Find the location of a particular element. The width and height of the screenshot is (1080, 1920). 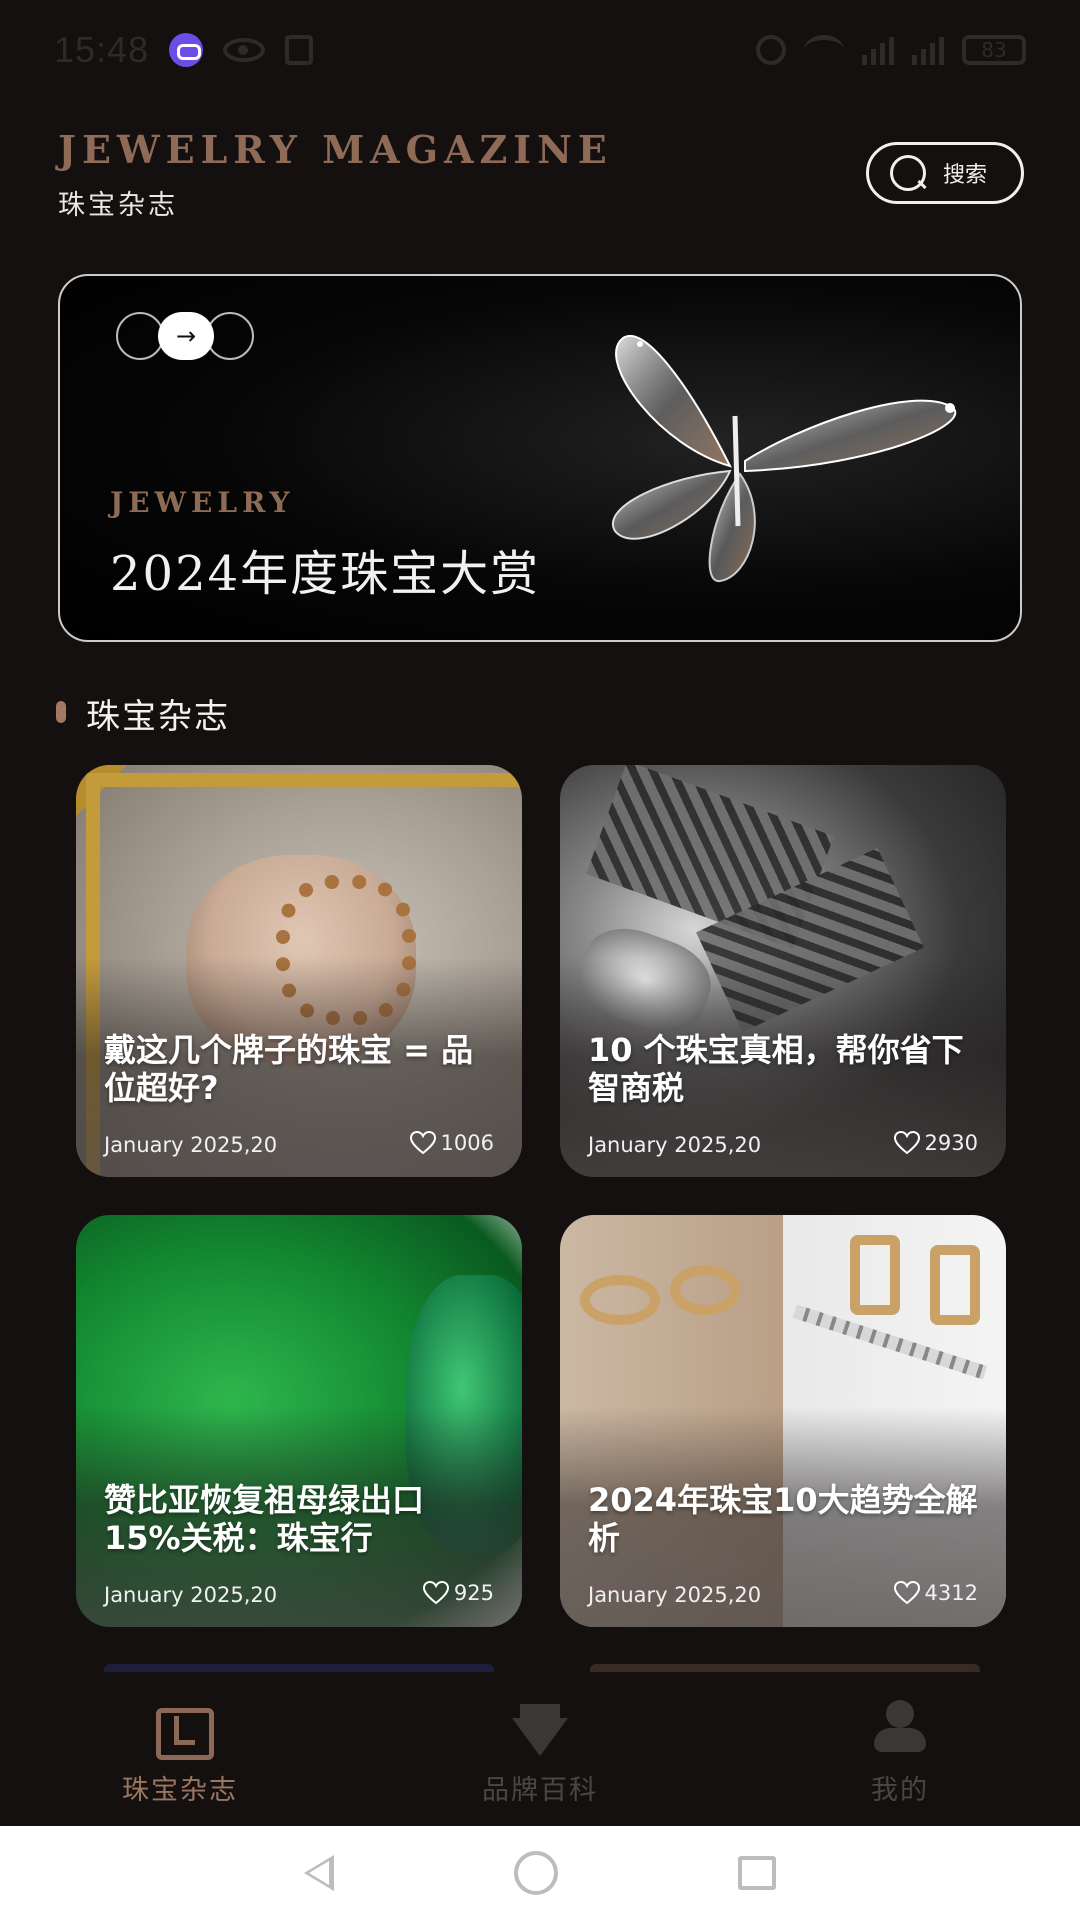

article-title: 戴这几个牌子的珠宝 = 品位超好? is located at coordinates (289, 1069).